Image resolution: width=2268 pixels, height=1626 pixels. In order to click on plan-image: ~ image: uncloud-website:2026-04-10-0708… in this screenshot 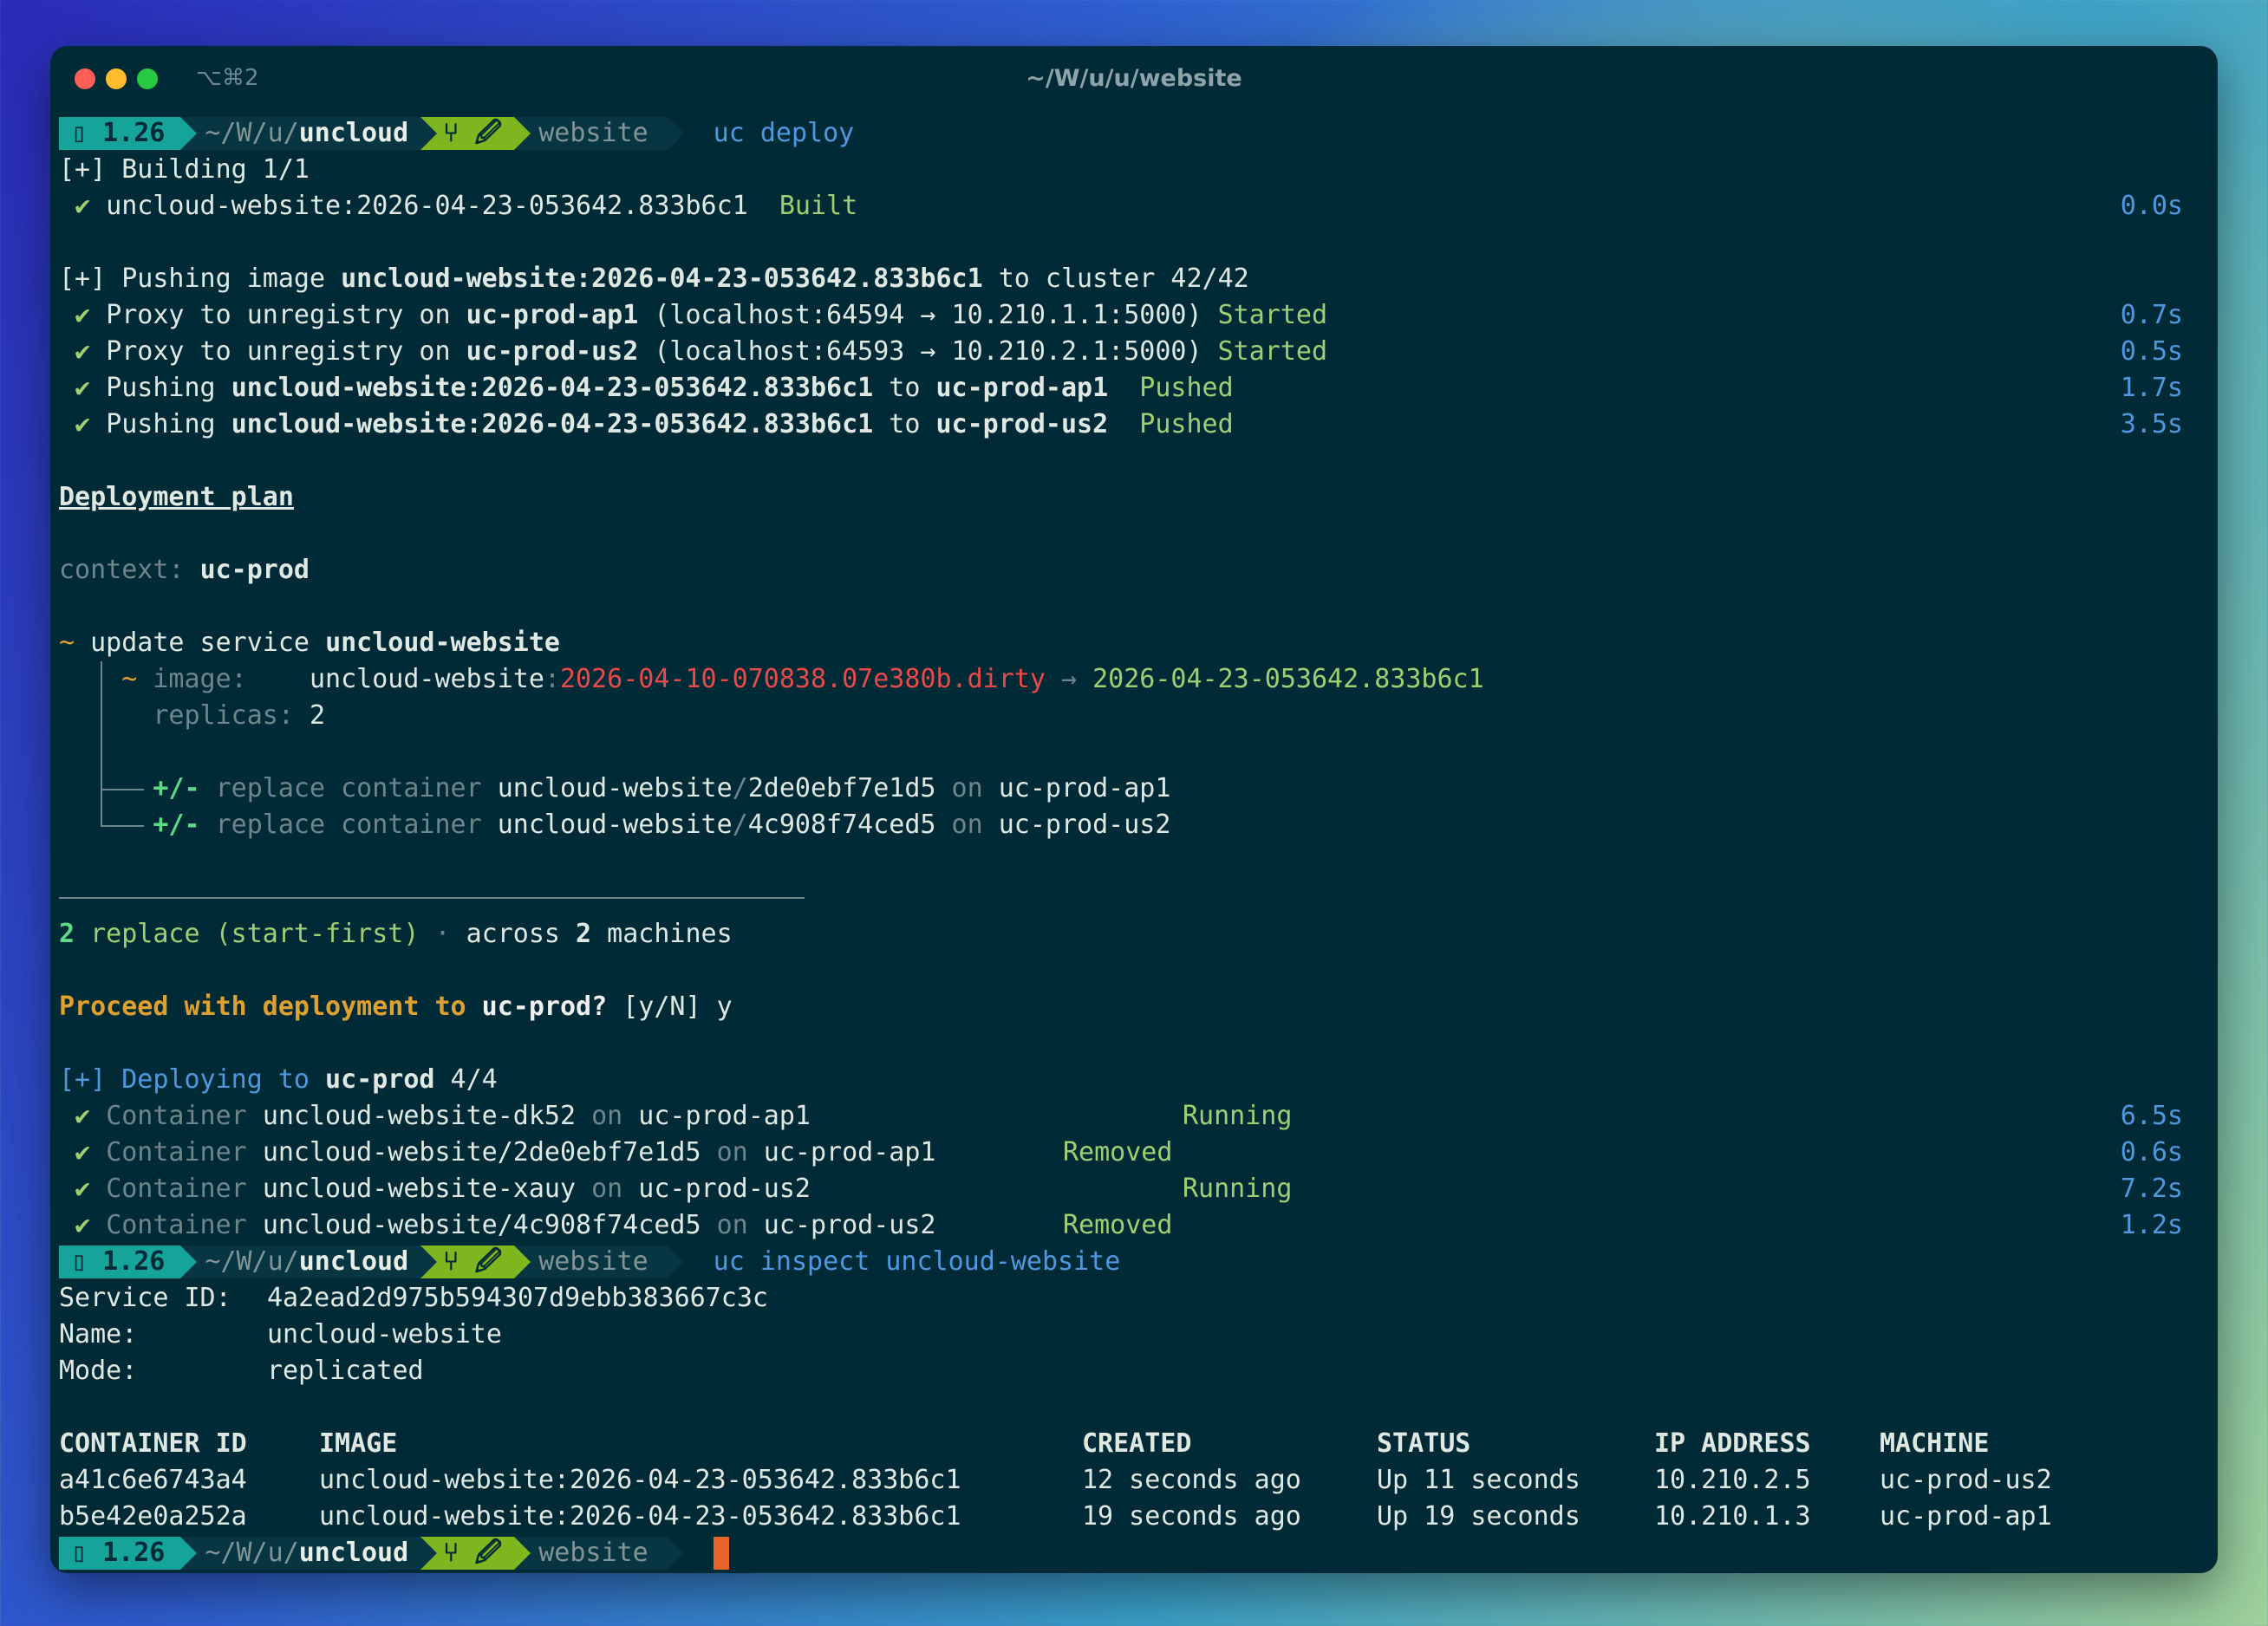, I will do `click(1134, 679)`.